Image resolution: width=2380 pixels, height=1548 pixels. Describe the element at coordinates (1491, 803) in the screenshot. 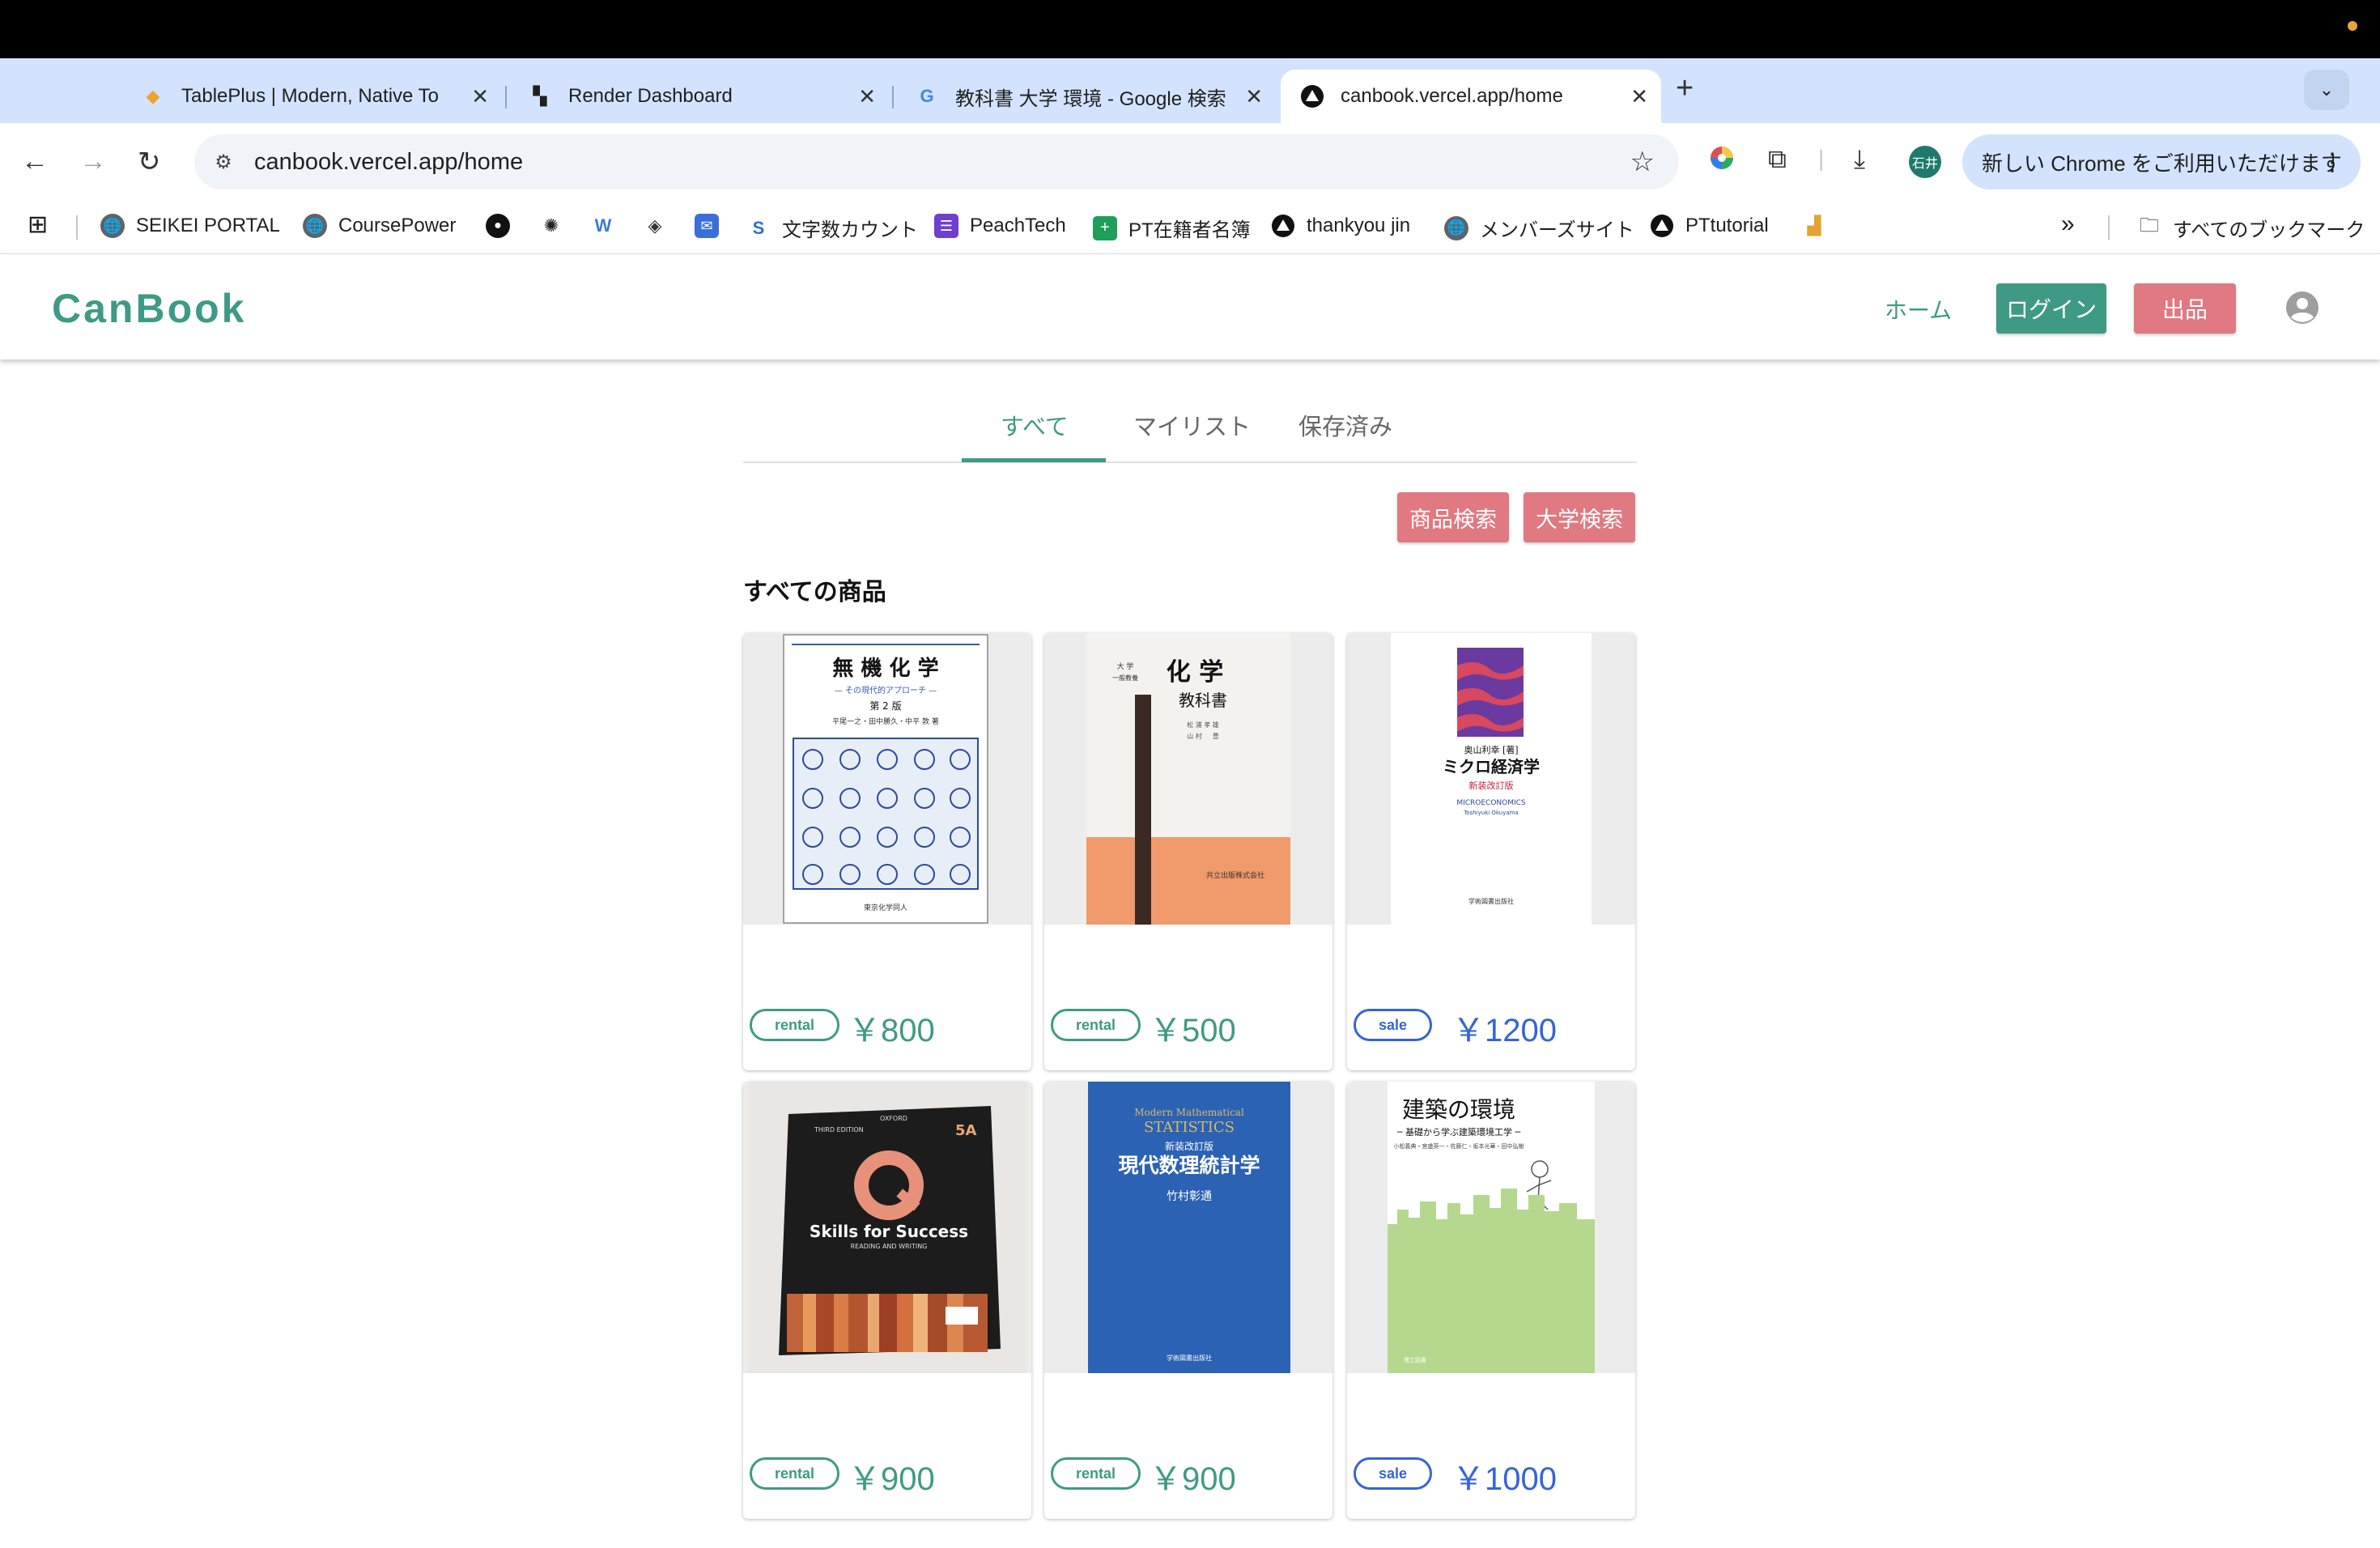

I see `svg-text: MICROECONOMICS` at that location.